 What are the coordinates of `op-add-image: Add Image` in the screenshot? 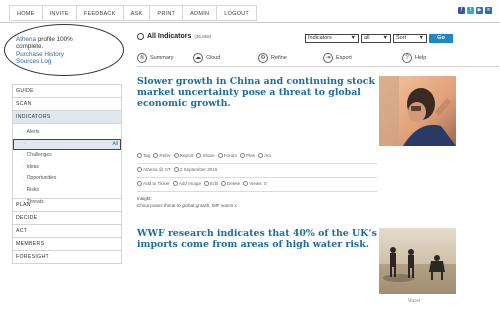 It's located at (187, 183).